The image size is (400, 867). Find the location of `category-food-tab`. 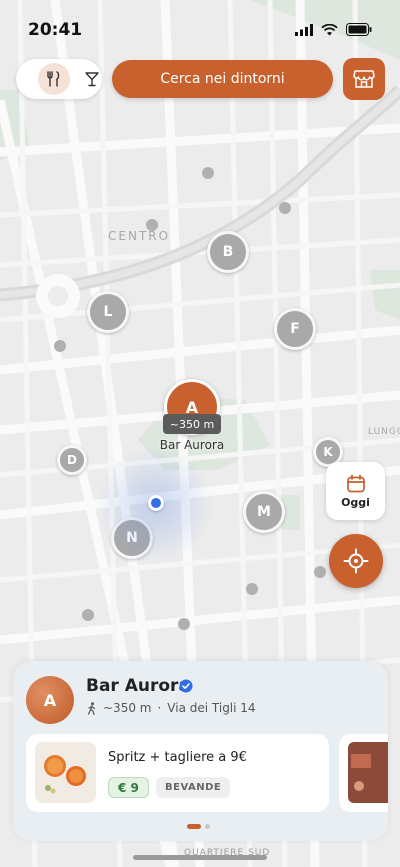

category-food-tab is located at coordinates (54, 79).